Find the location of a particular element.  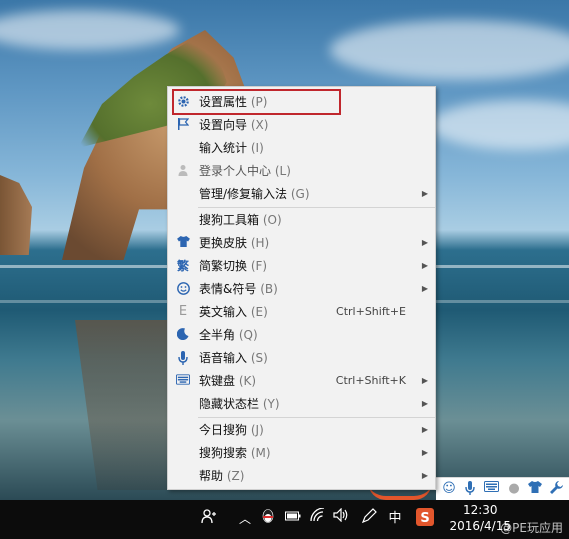

menu-item-hide-status-bar: 隐藏状态栏 (Y) ▶ is located at coordinates (301, 404).